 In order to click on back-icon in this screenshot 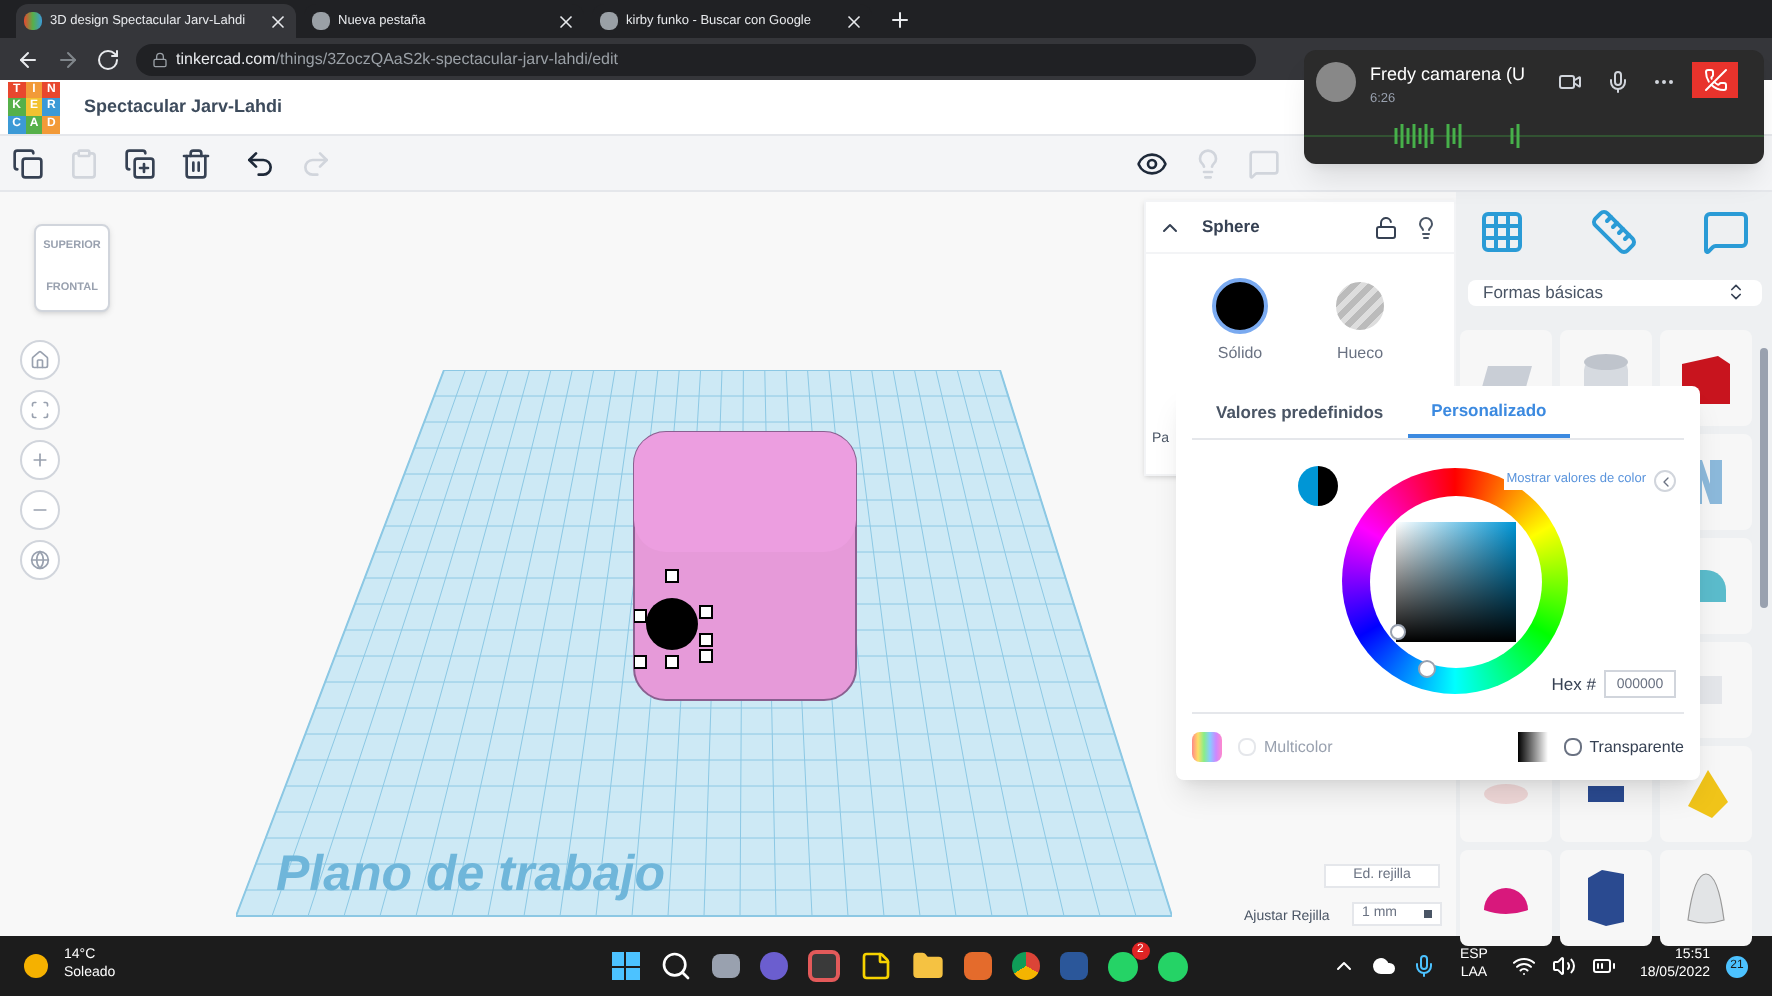, I will do `click(28, 59)`.